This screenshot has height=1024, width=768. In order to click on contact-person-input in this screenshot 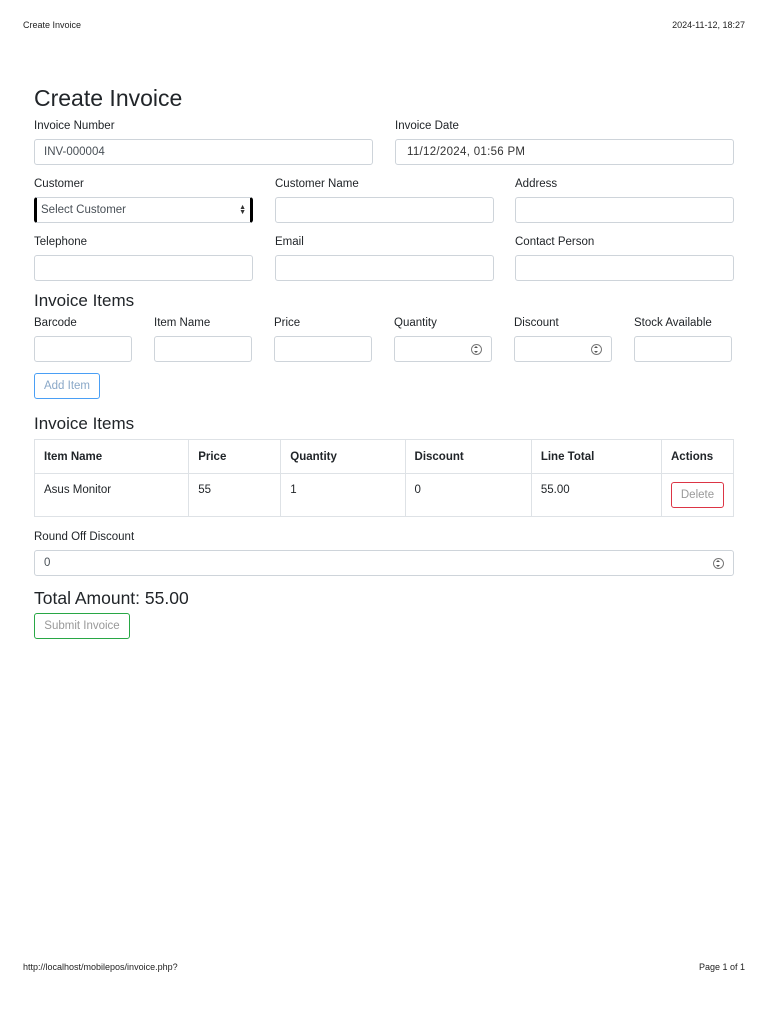, I will do `click(624, 268)`.